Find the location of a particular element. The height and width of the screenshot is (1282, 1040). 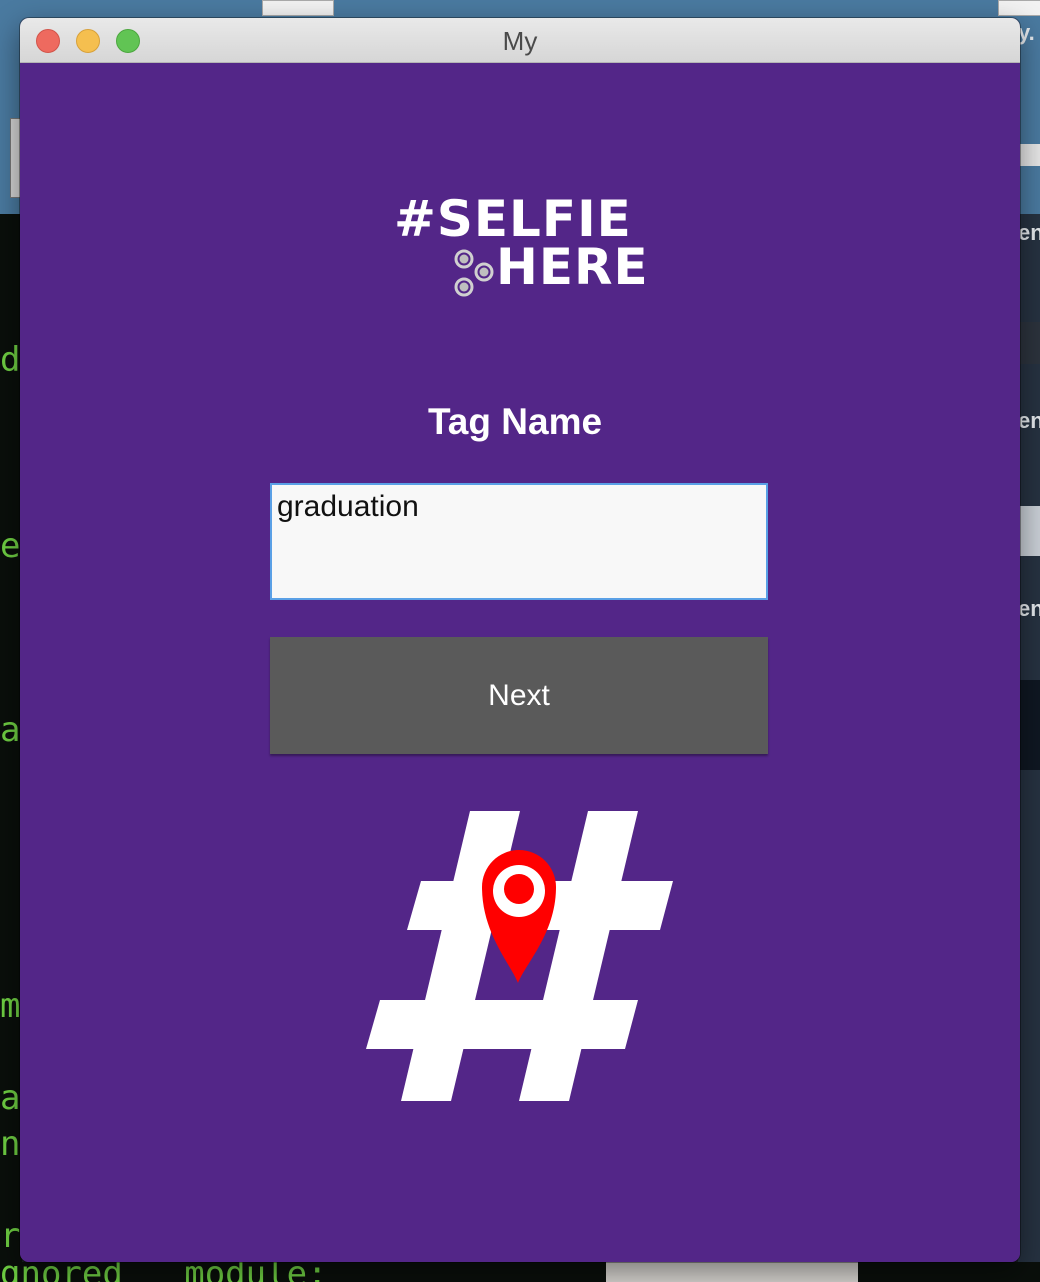

terminal-text: m is located at coordinates (10, 1006).